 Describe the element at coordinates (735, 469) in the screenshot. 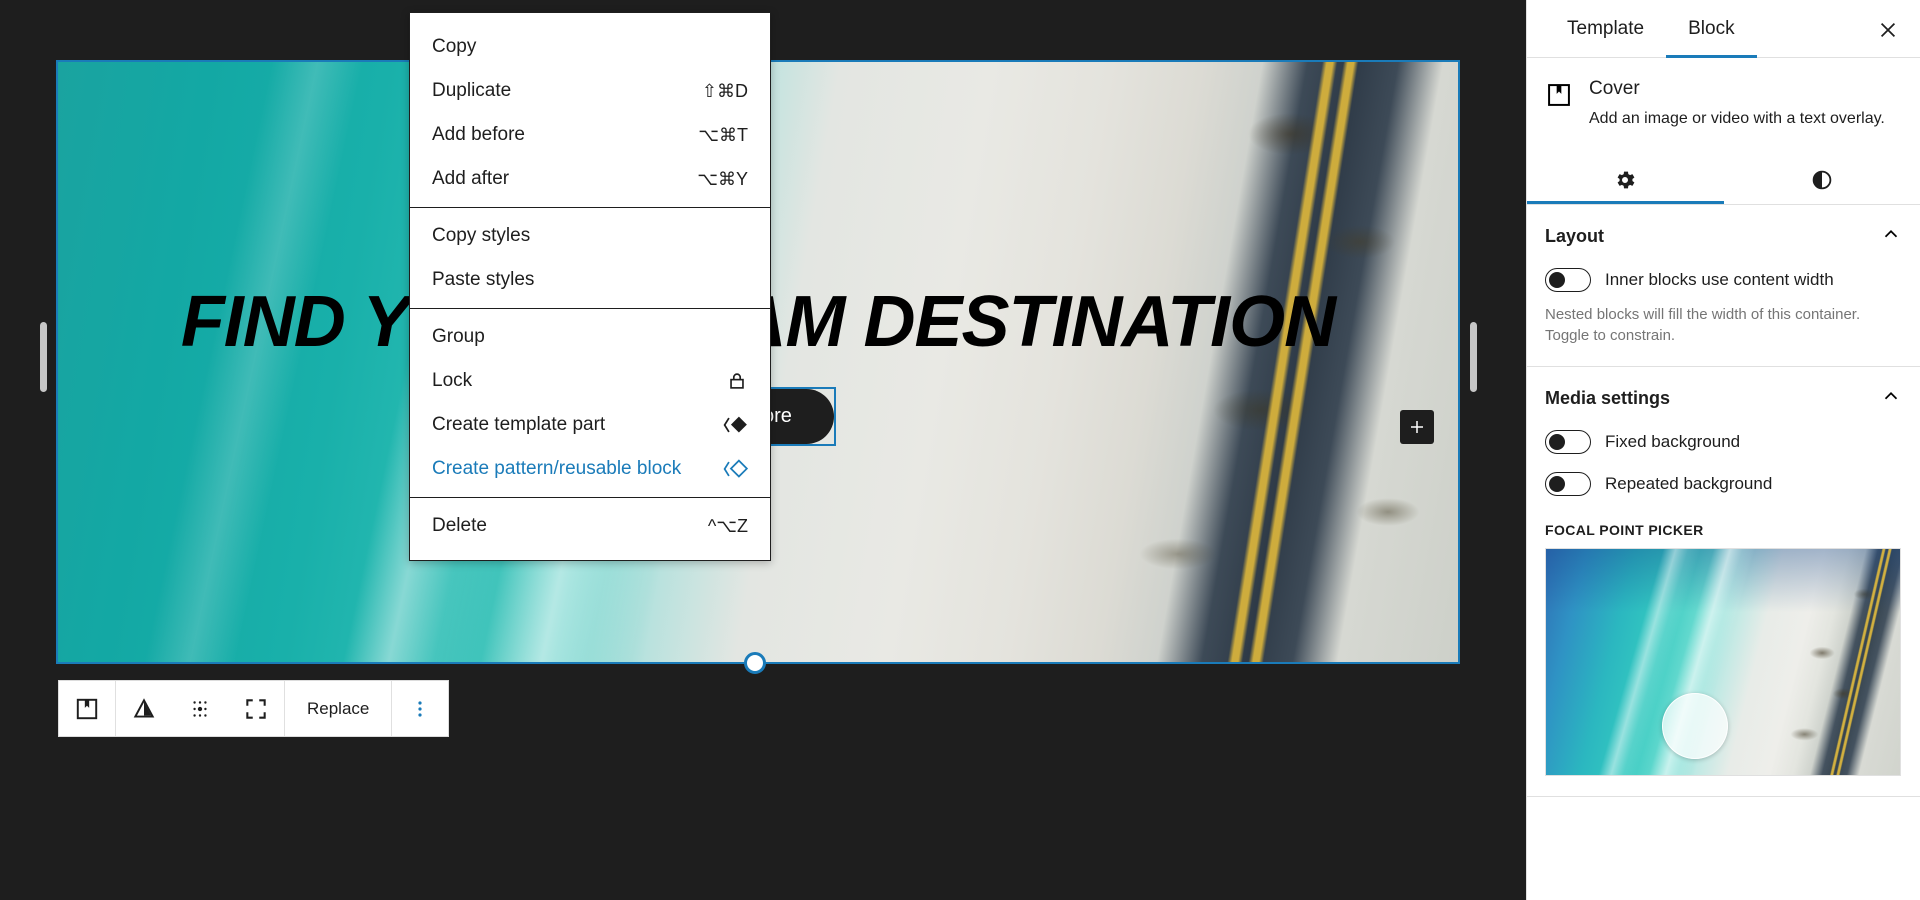

I see `reusable-block-icon` at that location.